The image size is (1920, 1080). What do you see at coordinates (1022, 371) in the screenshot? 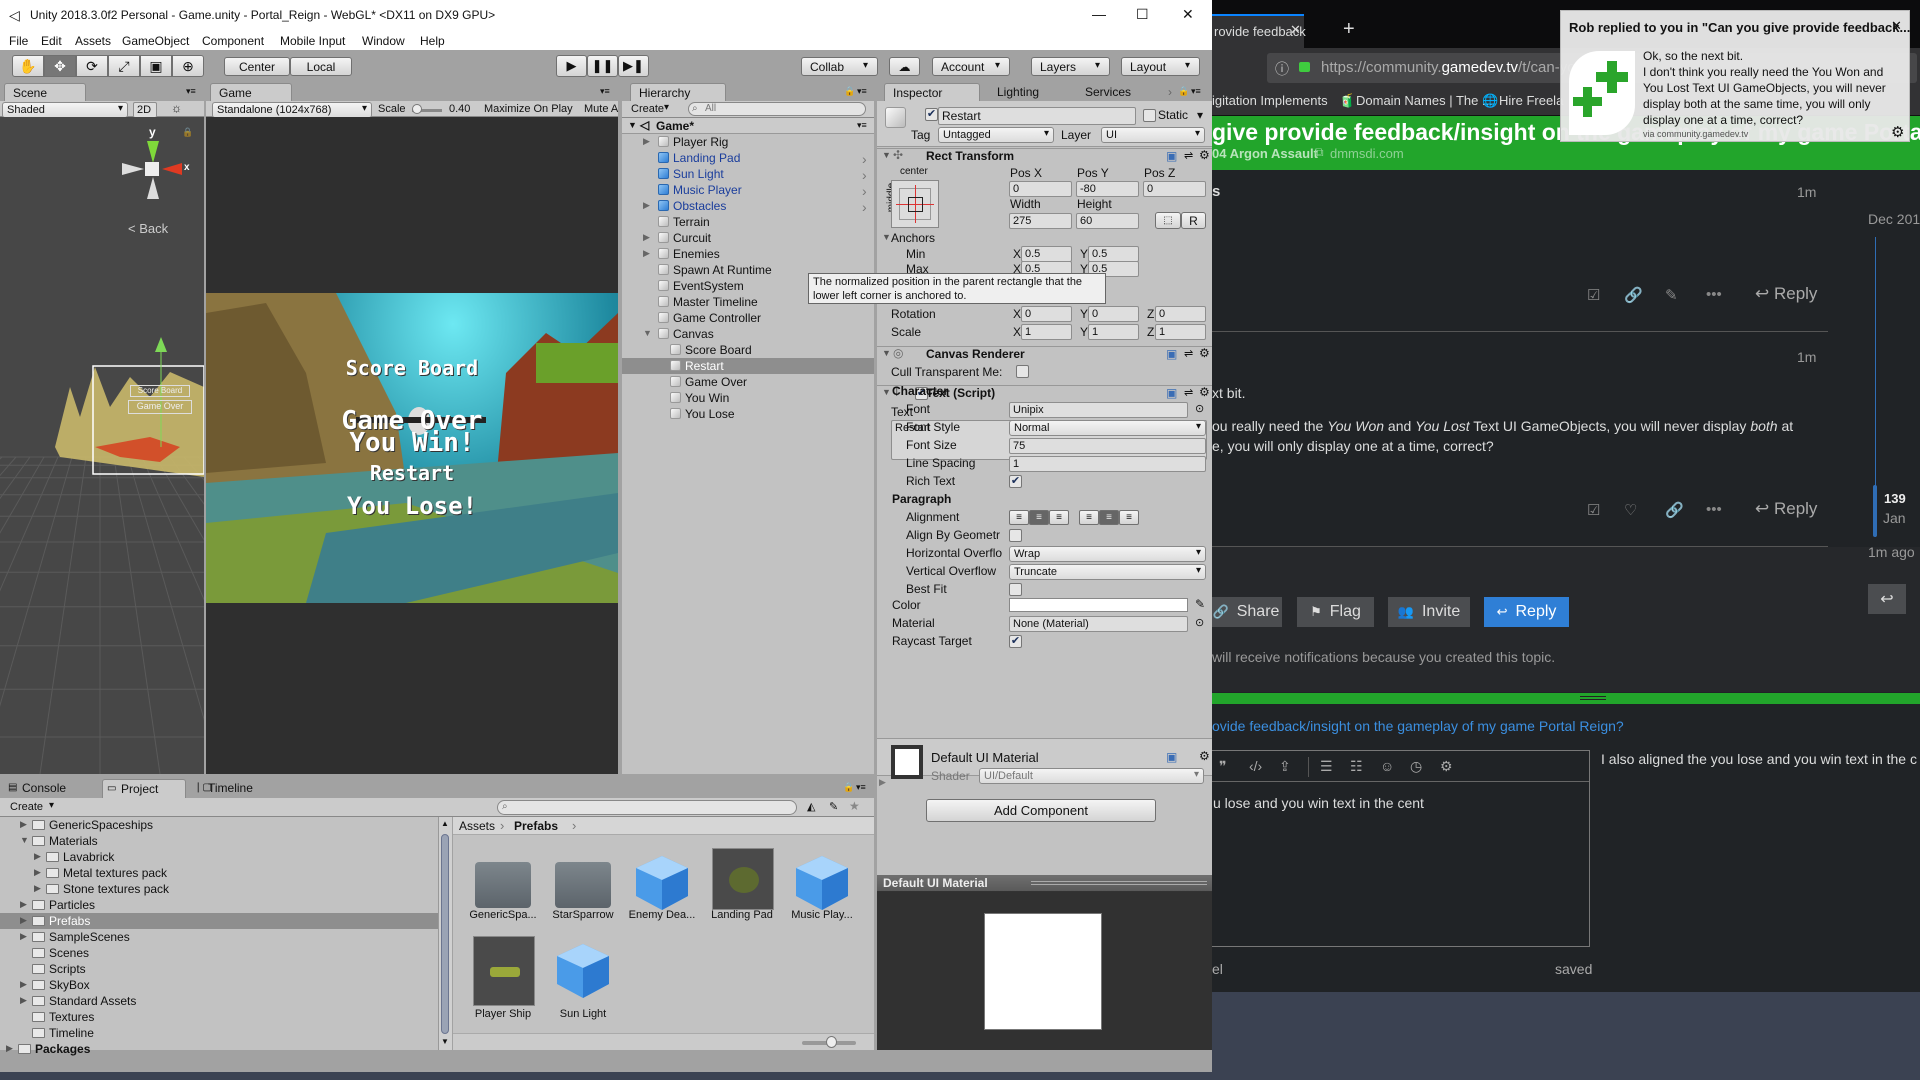
I see `cull-transparent-checkbox` at bounding box center [1022, 371].